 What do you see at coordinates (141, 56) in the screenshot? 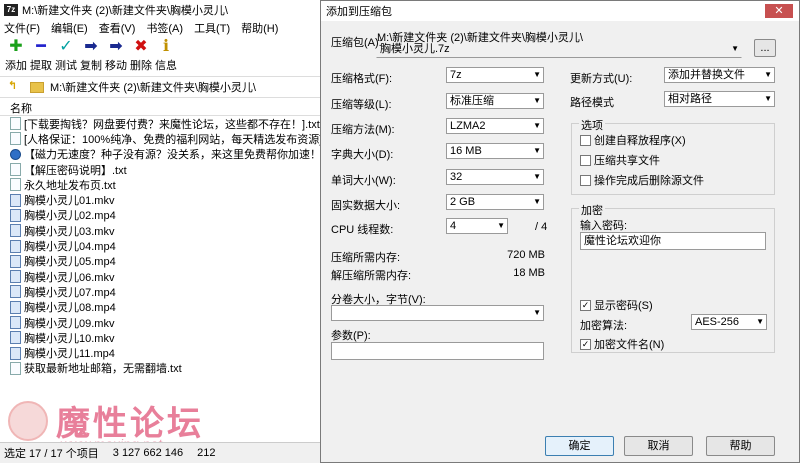
I see `toolbar-delete-button: ✖ 删除` at bounding box center [141, 56].